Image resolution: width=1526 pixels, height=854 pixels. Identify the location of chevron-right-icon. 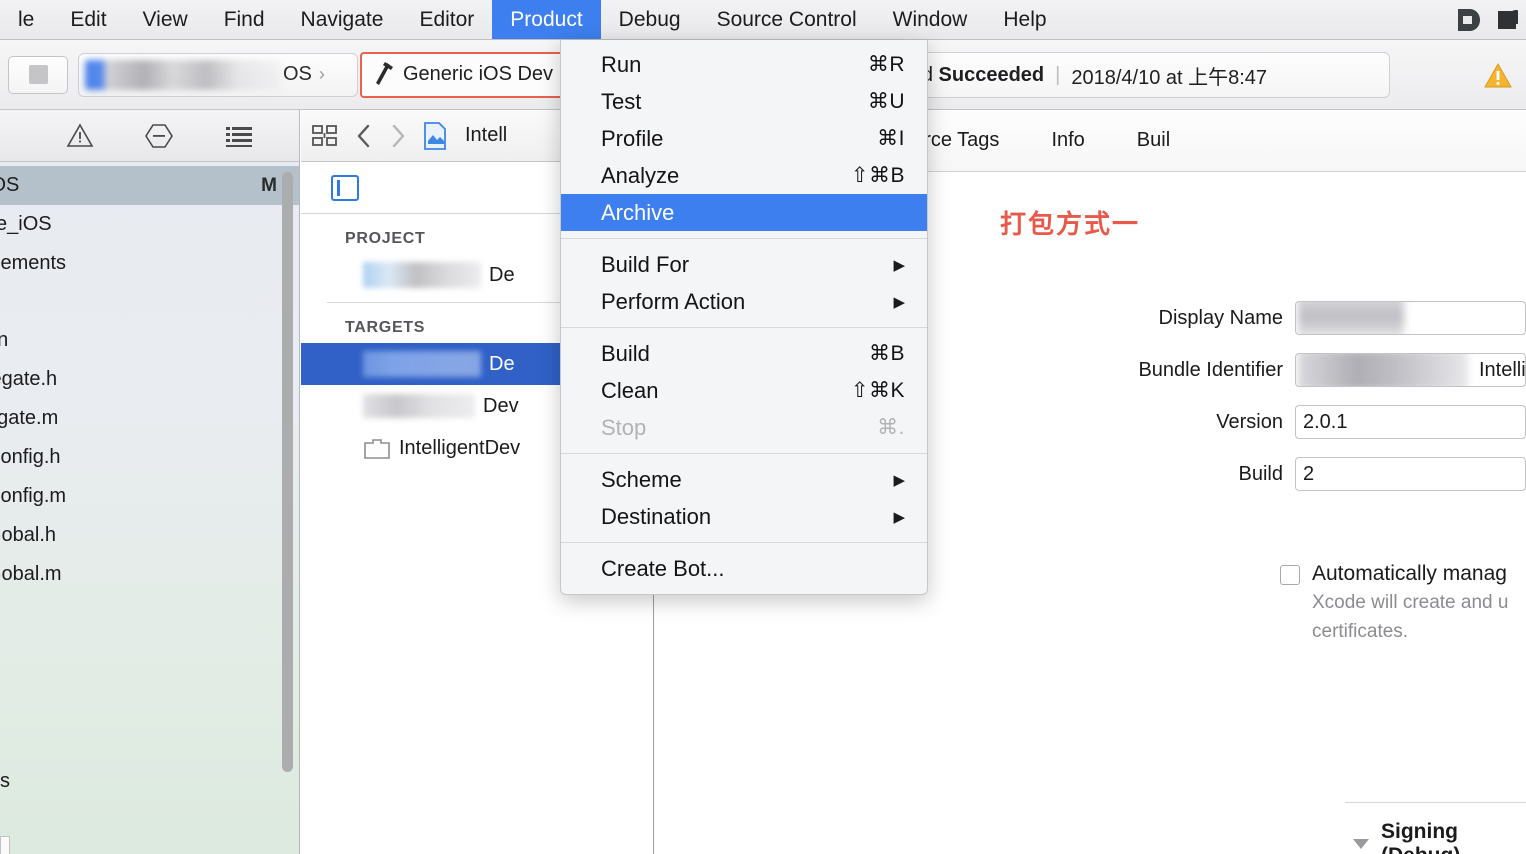
(398, 136).